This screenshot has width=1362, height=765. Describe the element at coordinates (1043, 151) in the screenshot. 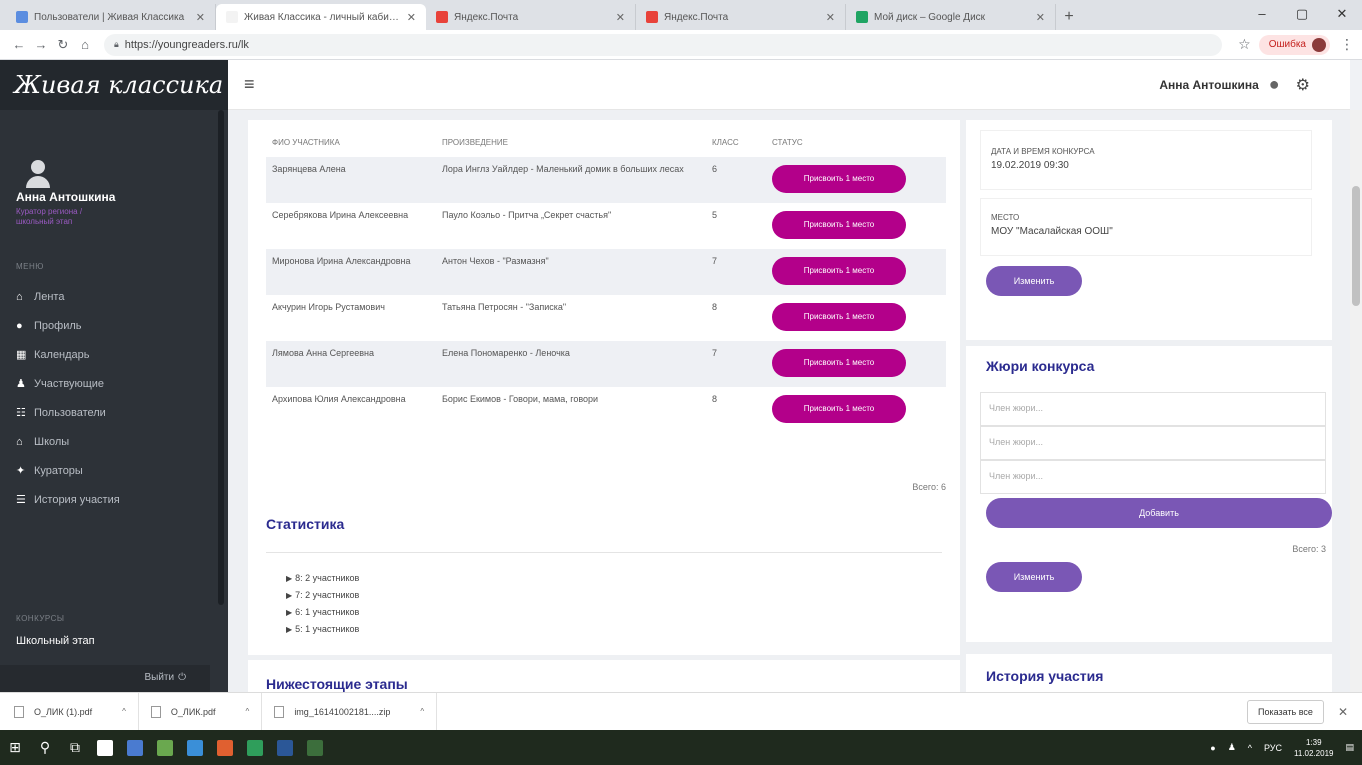

I see `contest-date-label: Дата и время конкурса` at that location.